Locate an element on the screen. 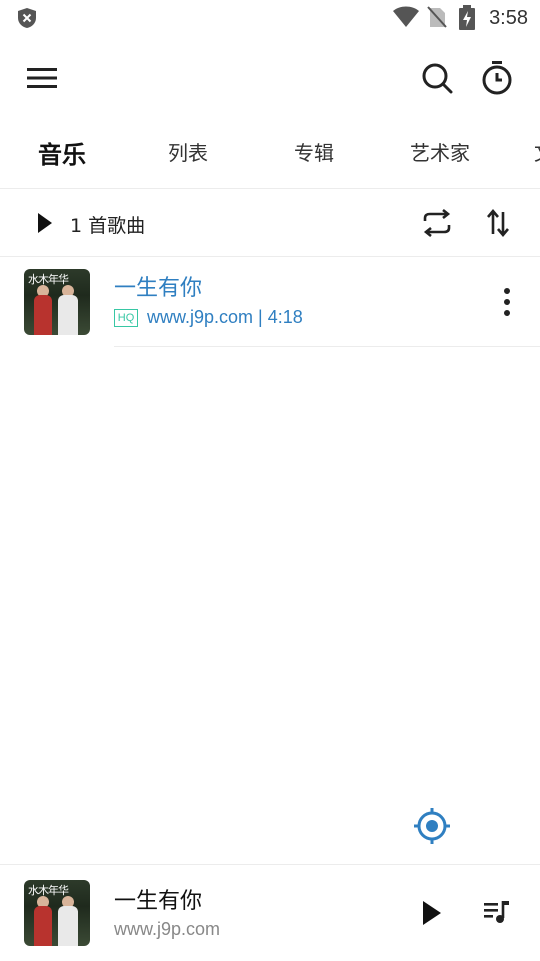 This screenshot has height=961, width=540. status-time: 3:58 is located at coordinates (508, 18).